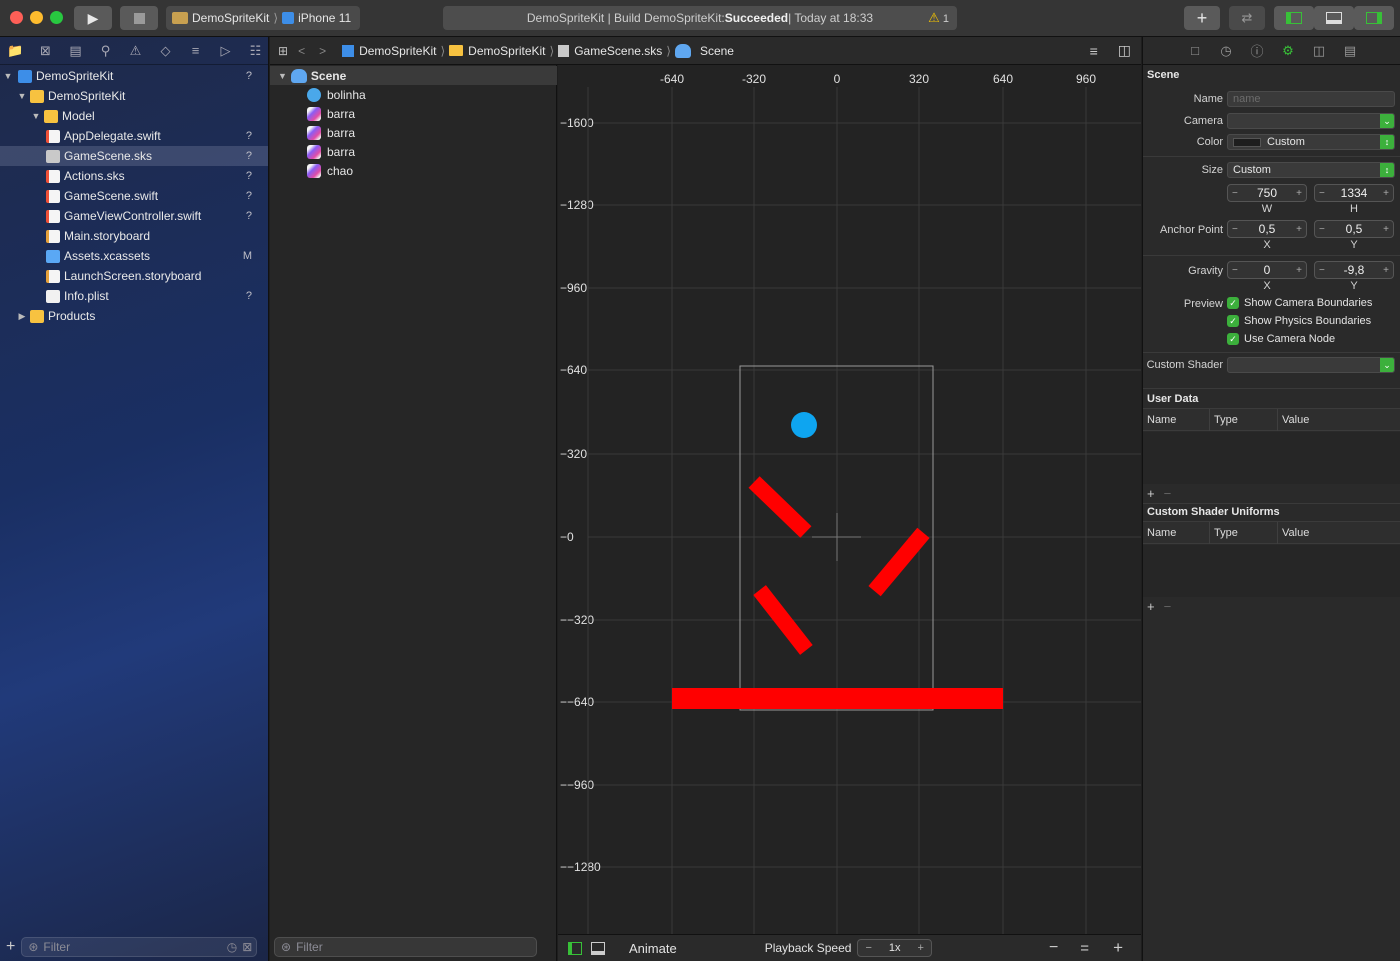 This screenshot has width=1400, height=961. I want to click on anchor-y-value: 0,5, so click(1354, 229).